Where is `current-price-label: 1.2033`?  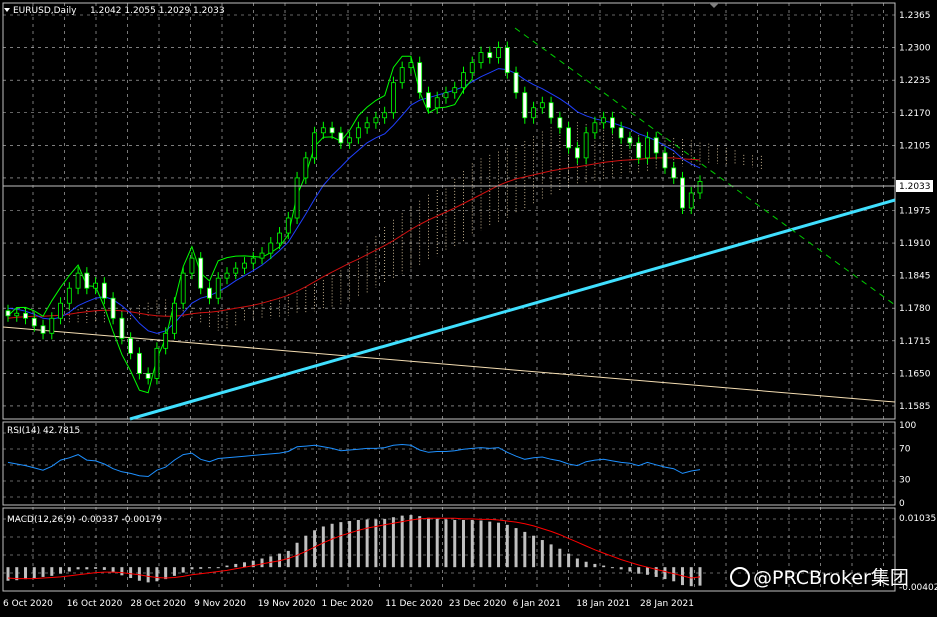
current-price-label: 1.2033 is located at coordinates (915, 187).